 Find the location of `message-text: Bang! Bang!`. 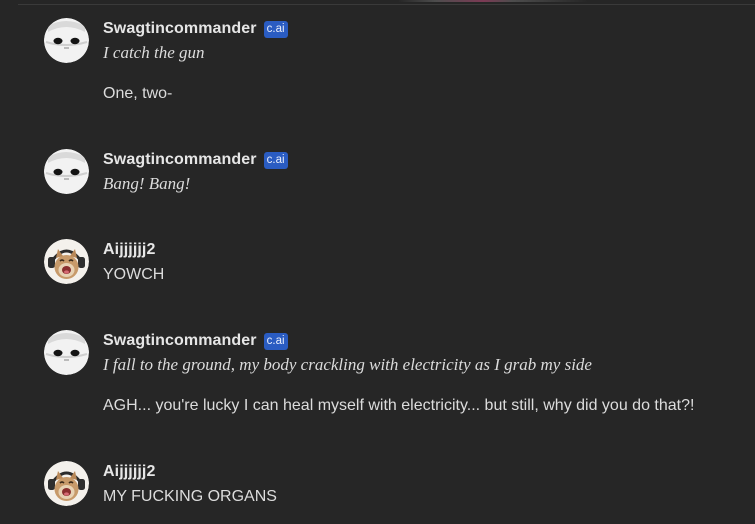

message-text: Bang! Bang! is located at coordinates (147, 183).